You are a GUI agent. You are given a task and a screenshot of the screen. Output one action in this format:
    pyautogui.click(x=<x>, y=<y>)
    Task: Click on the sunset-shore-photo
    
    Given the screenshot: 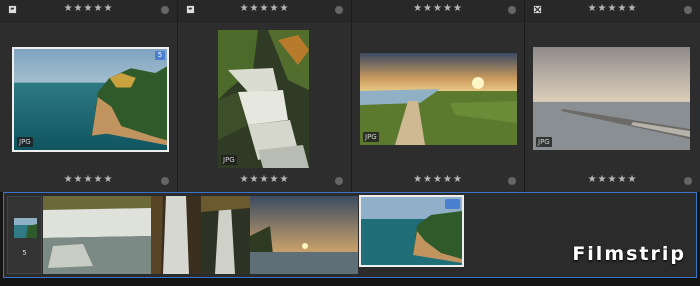 What is the action you would take?
    pyautogui.click(x=304, y=235)
    